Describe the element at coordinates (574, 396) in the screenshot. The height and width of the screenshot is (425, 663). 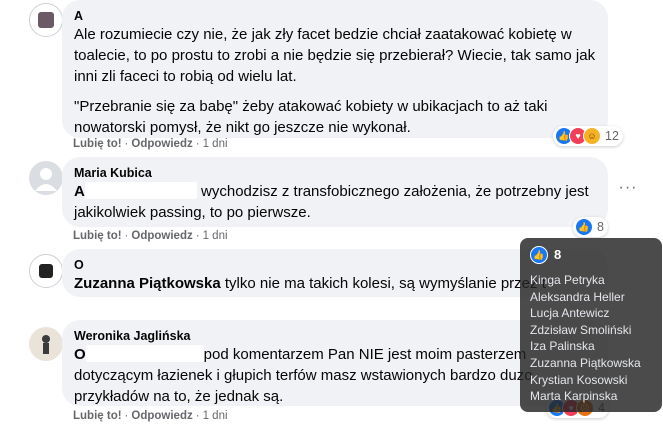
I see `tooltip-name: Marta Karpinska` at that location.